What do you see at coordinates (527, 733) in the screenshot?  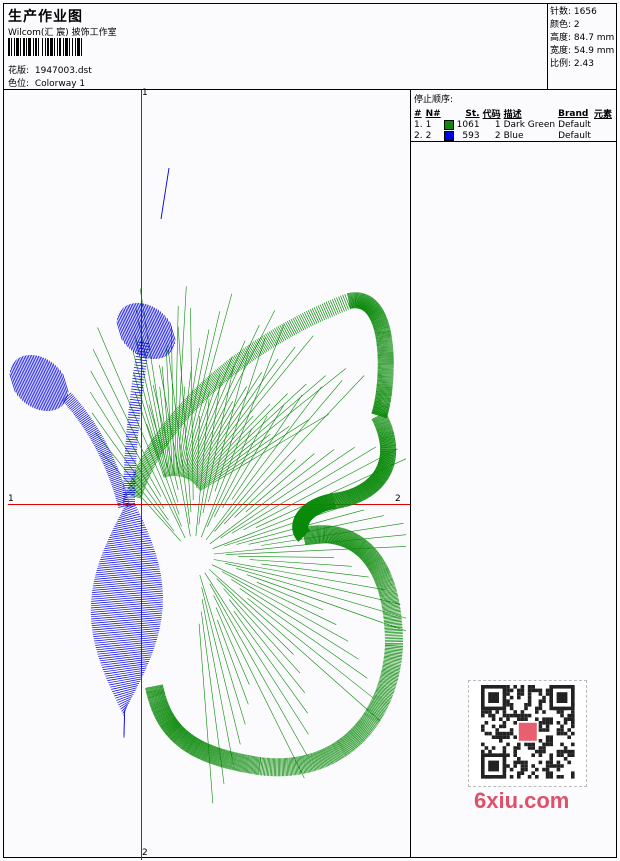 I see `qr-code` at bounding box center [527, 733].